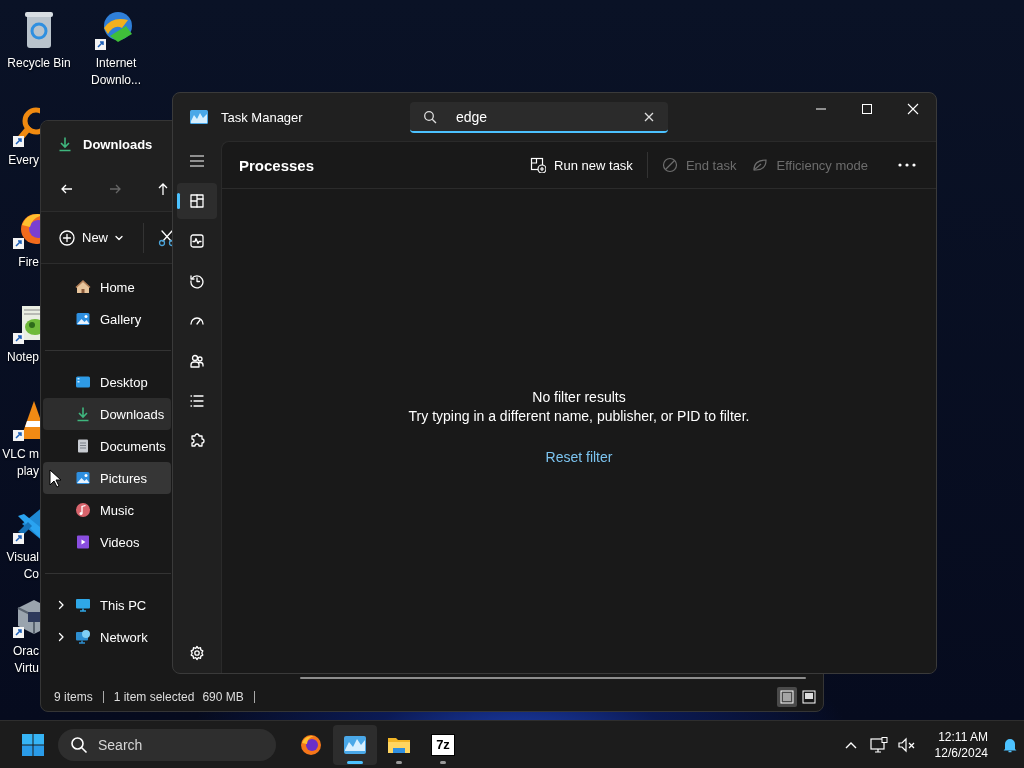  Describe the element at coordinates (787, 697) in the screenshot. I see `details-view-icon` at that location.